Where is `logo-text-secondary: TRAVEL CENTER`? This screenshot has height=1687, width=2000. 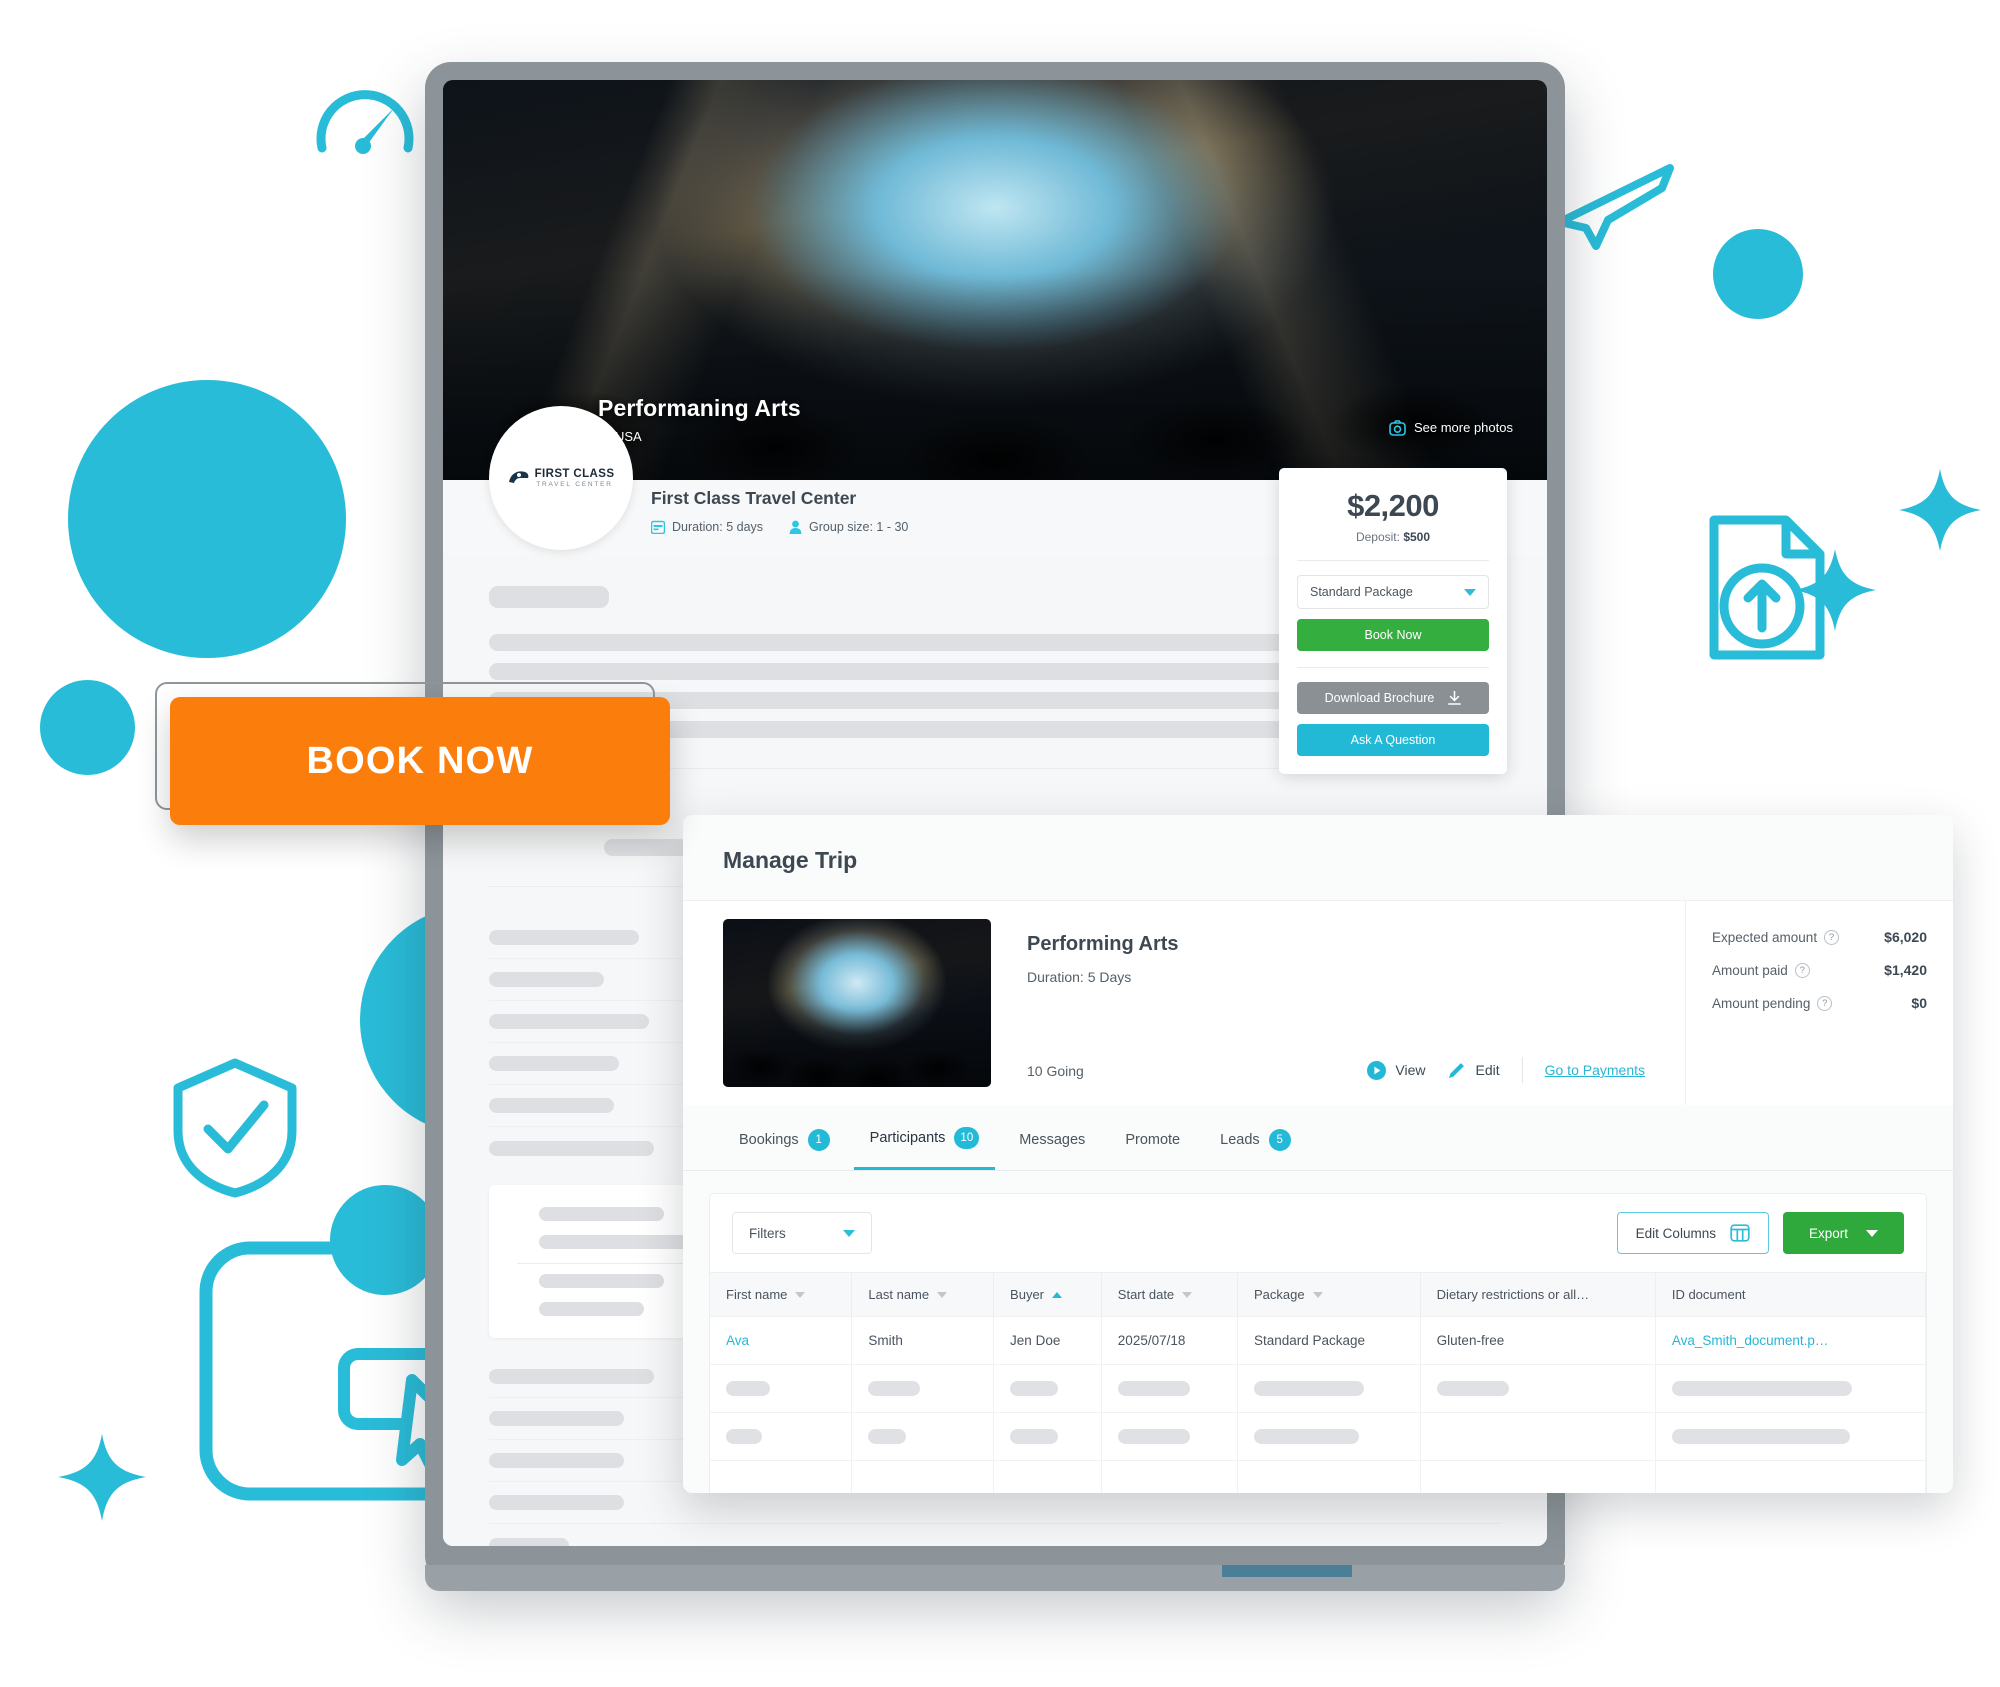 logo-text-secondary: TRAVEL CENTER is located at coordinates (574, 484).